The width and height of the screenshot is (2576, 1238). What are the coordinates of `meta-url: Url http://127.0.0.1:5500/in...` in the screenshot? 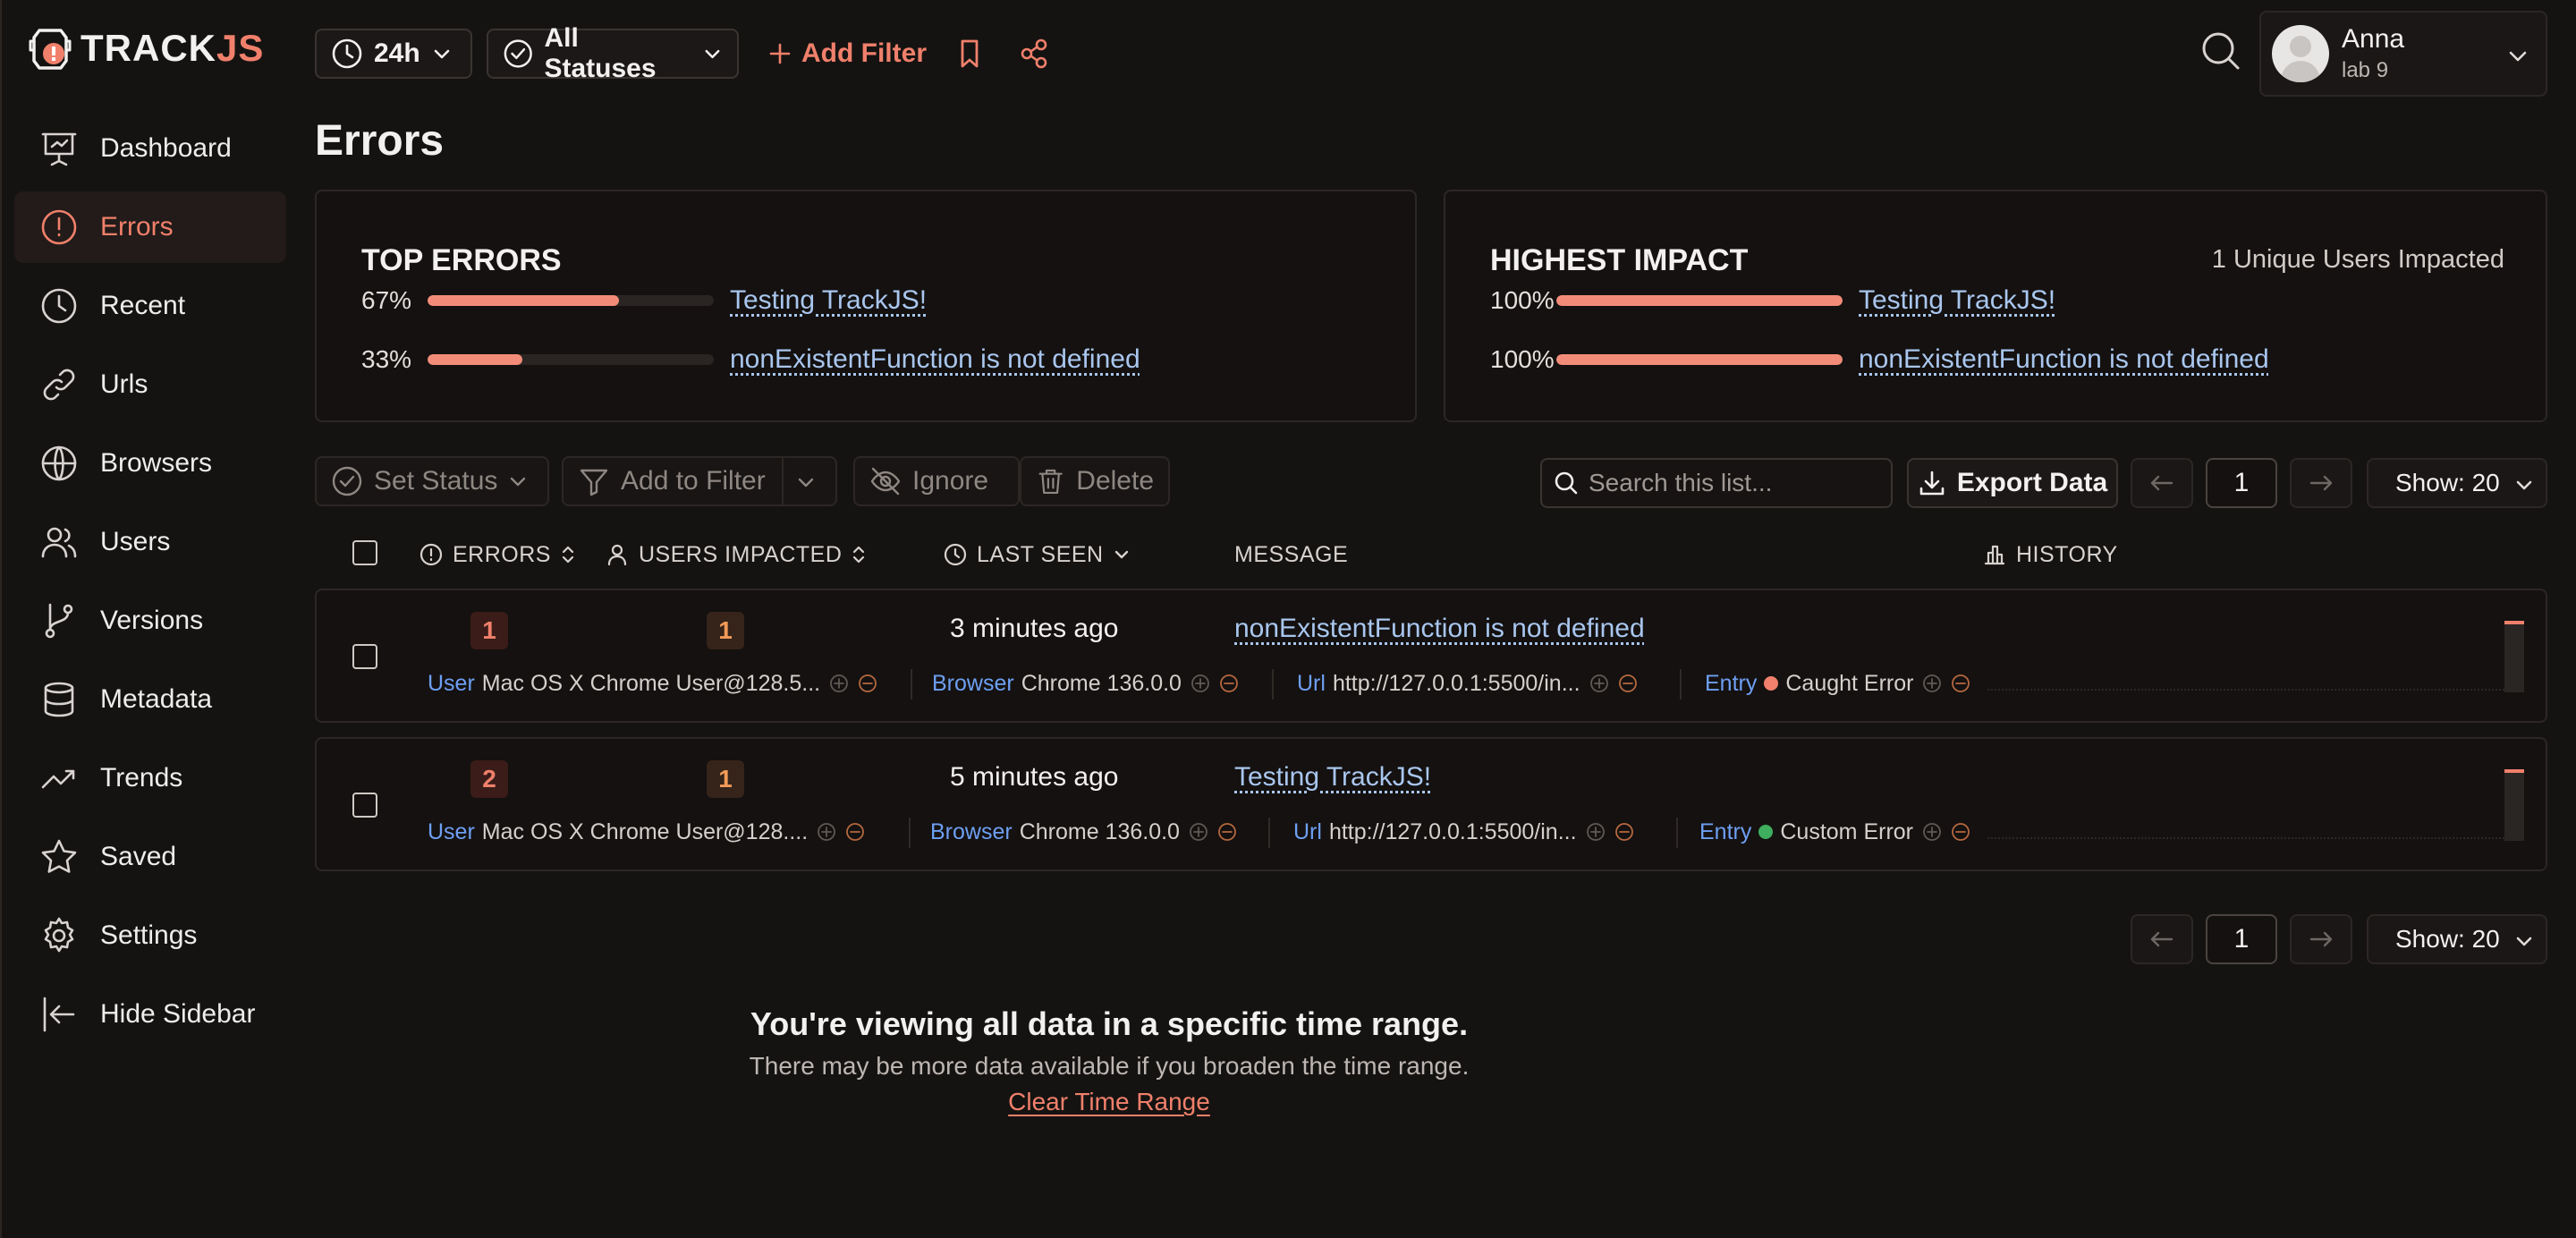 It's located at (1463, 832).